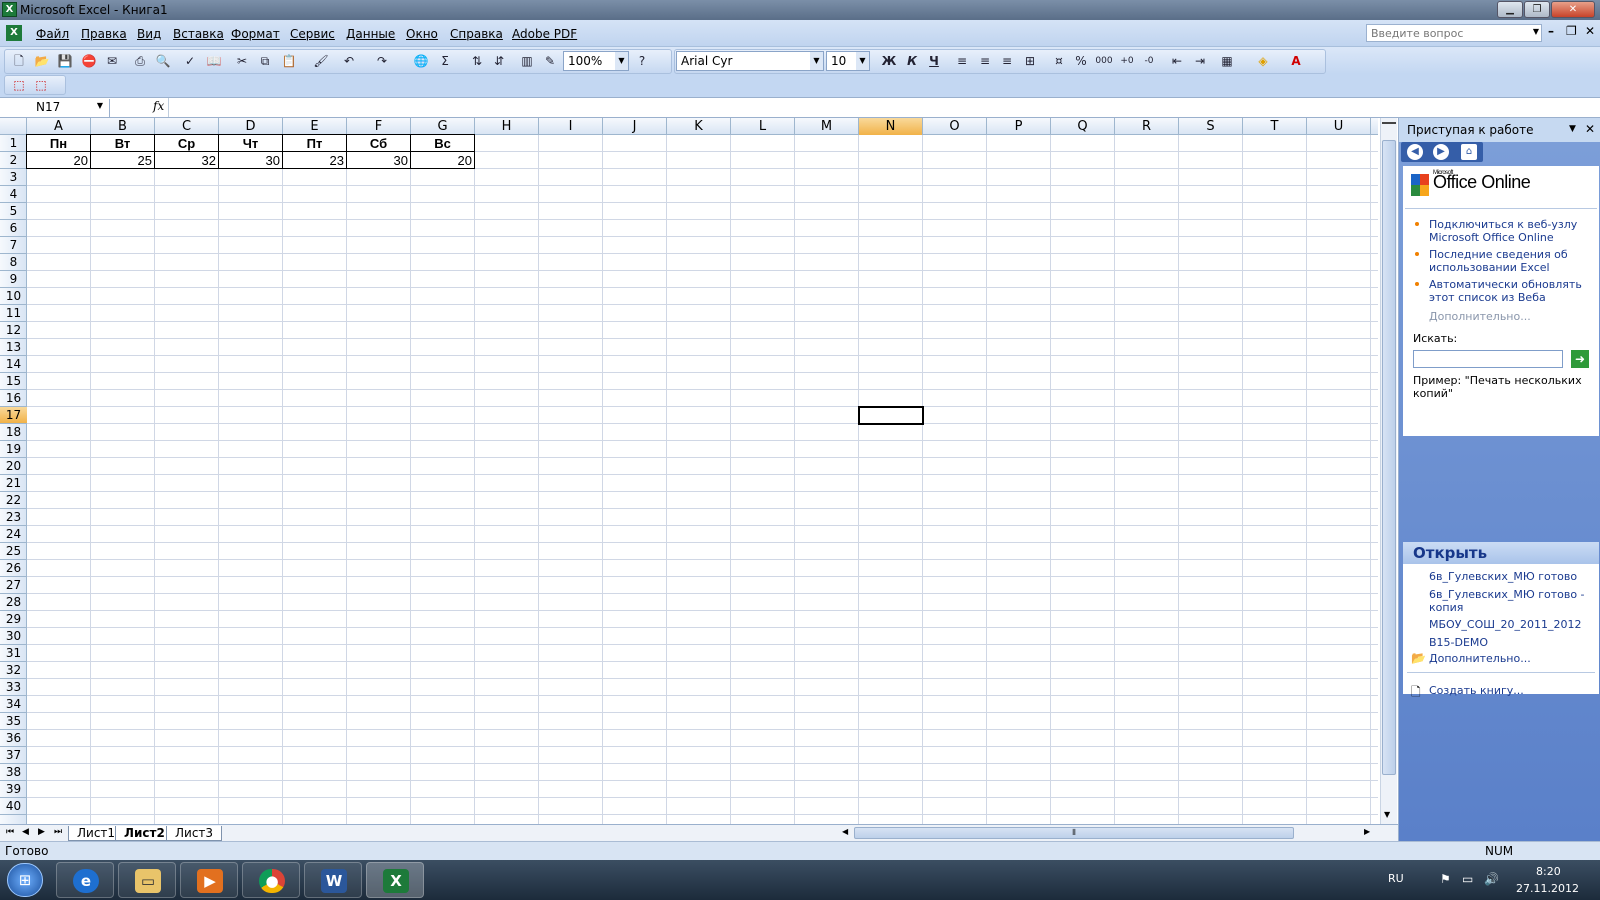 Image resolution: width=1600 pixels, height=900 pixels. Describe the element at coordinates (289, 61) in the screenshot. I see `paste-icon: 📋` at that location.